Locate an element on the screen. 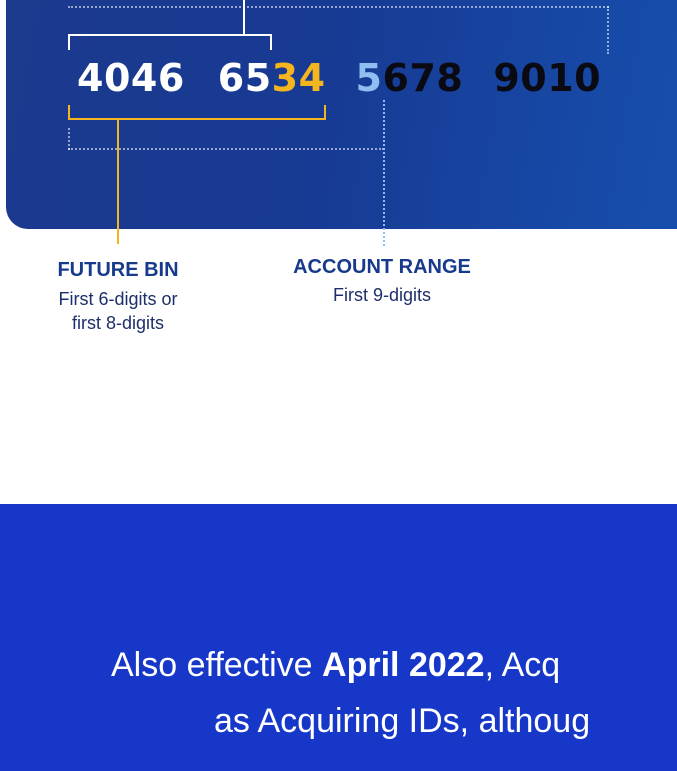  digit-group-3-blue: 5 is located at coordinates (369, 78).